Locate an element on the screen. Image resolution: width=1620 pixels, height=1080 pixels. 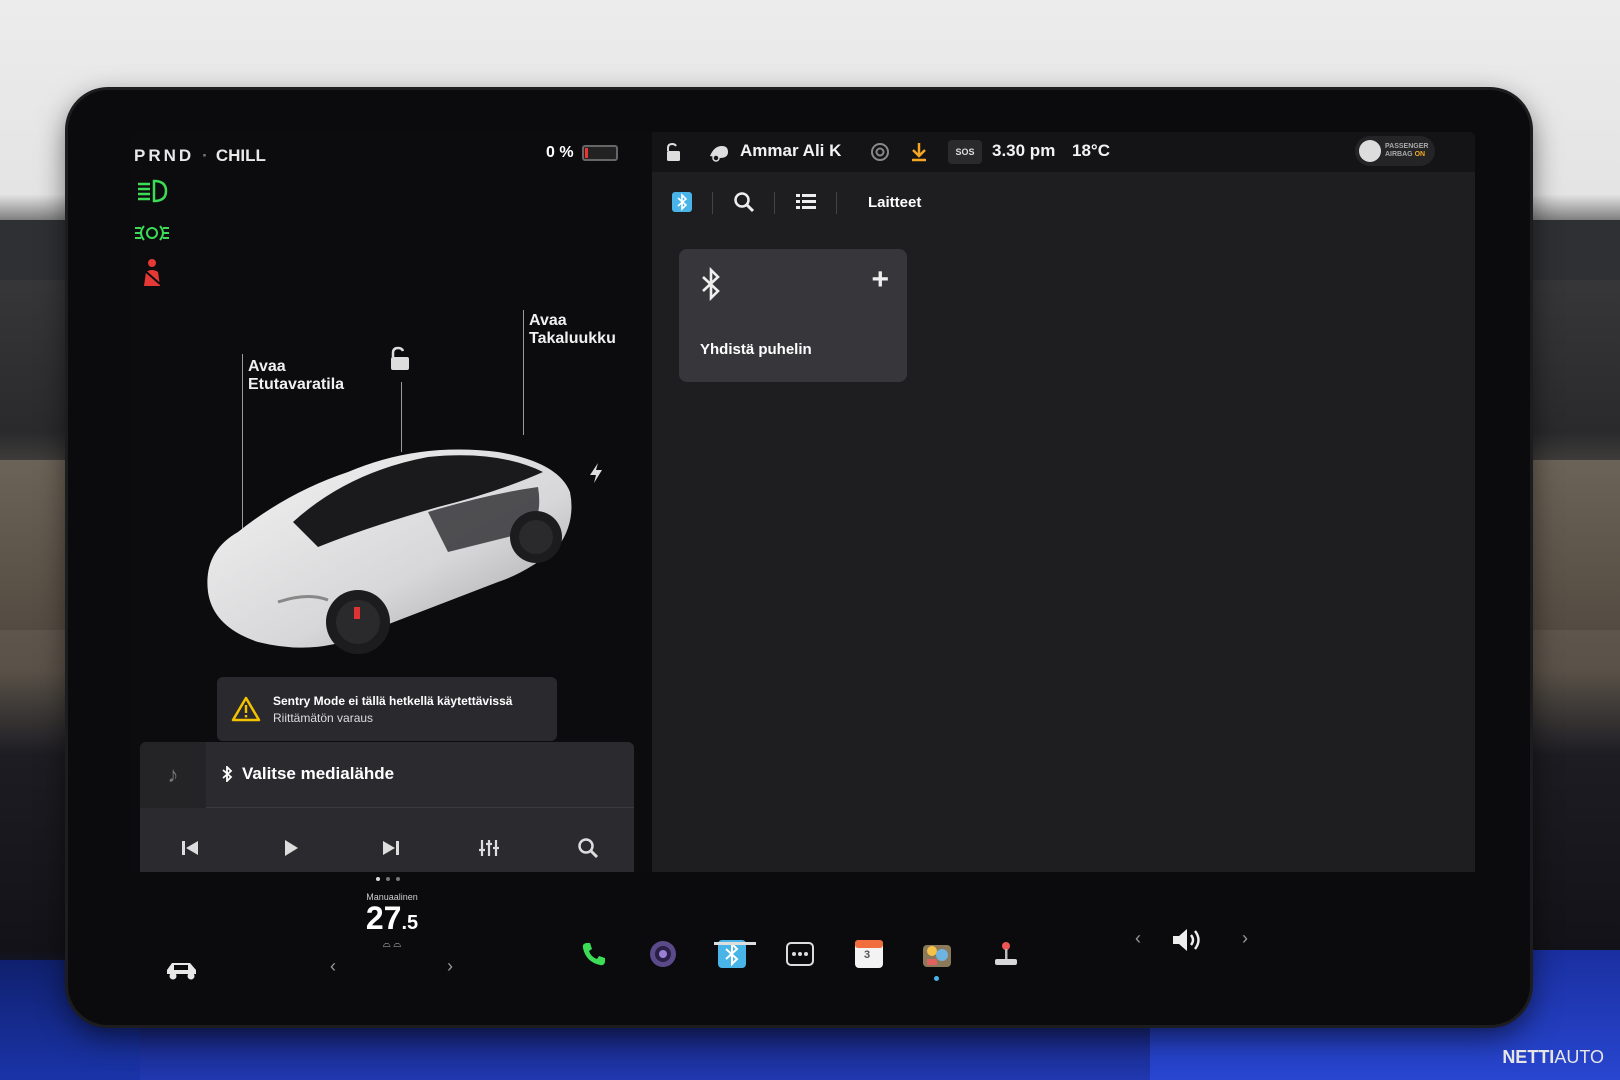
open-frunk-button: Avaa Etutavaratila is located at coordinates (296, 376).